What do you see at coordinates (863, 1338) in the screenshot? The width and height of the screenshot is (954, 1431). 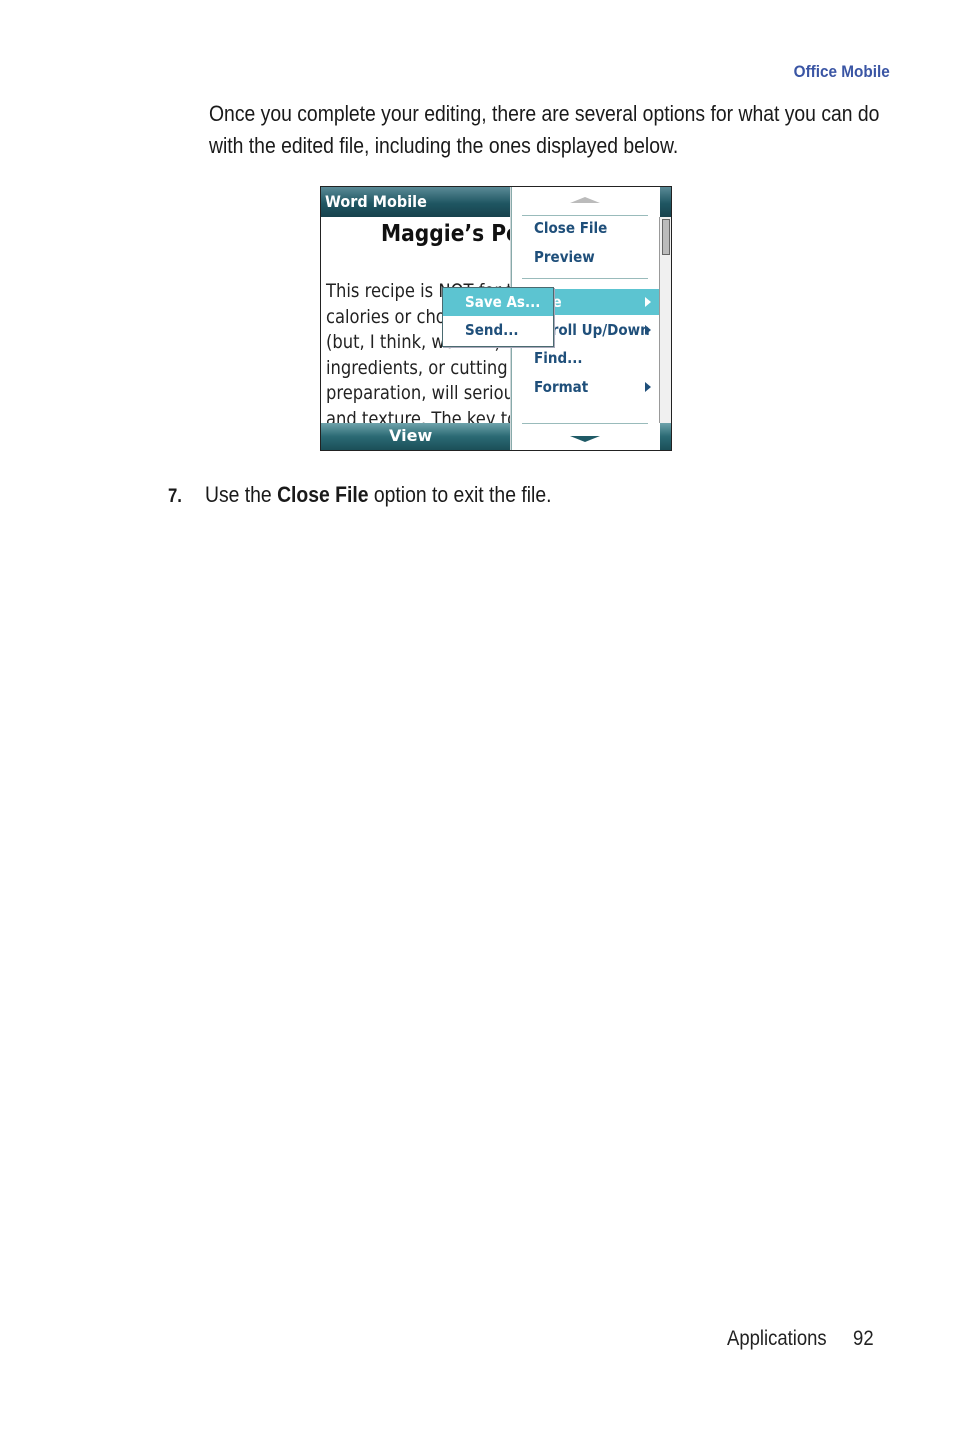 I see `page-number: 92` at bounding box center [863, 1338].